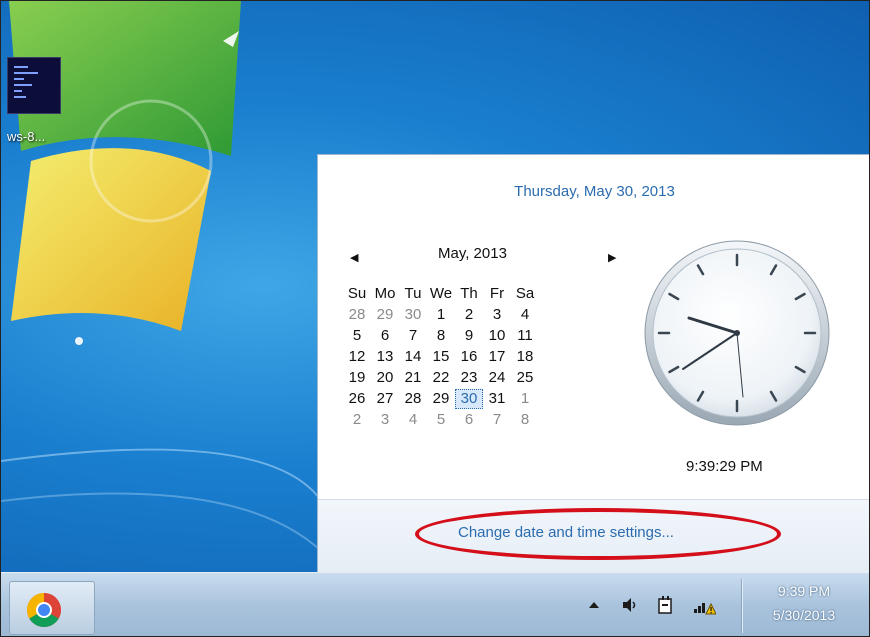  Describe the element at coordinates (469, 377) in the screenshot. I see `calendar-day: 23` at that location.